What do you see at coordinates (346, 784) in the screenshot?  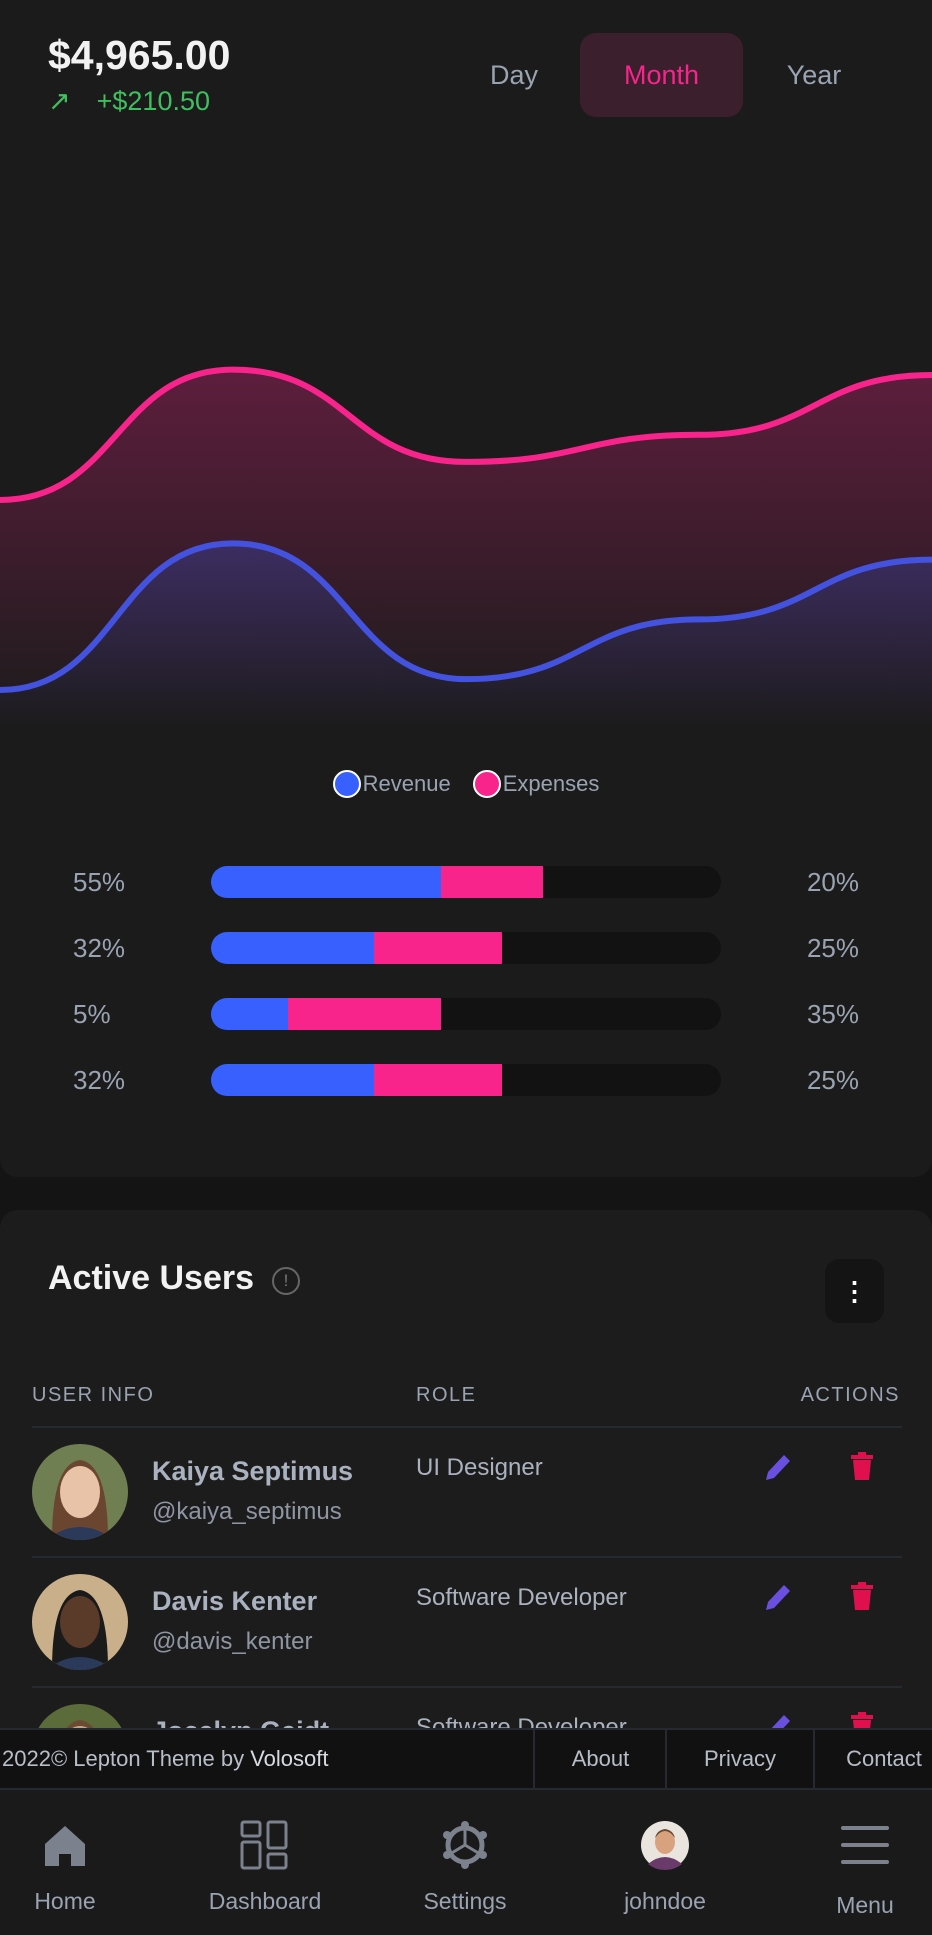 I see `revenue-dot-icon` at bounding box center [346, 784].